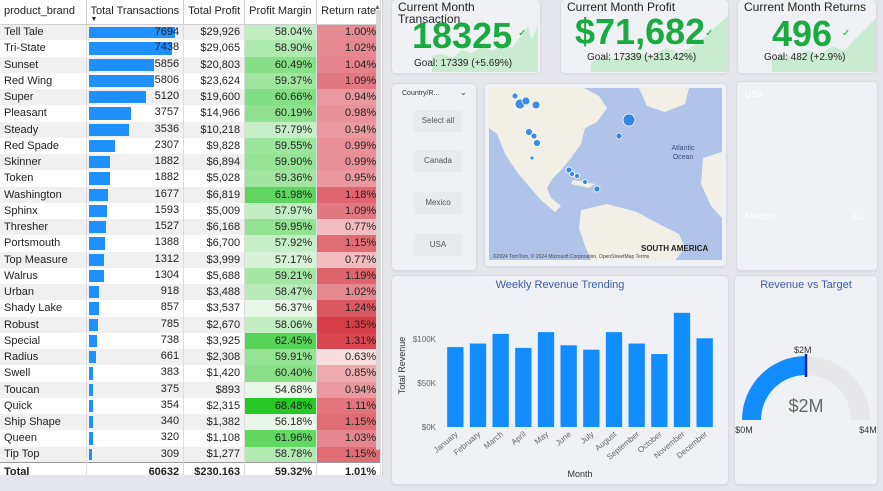 The width and height of the screenshot is (883, 491). I want to click on table-row: Toucan 375 $893 54.68% 0.94%, so click(191, 389).